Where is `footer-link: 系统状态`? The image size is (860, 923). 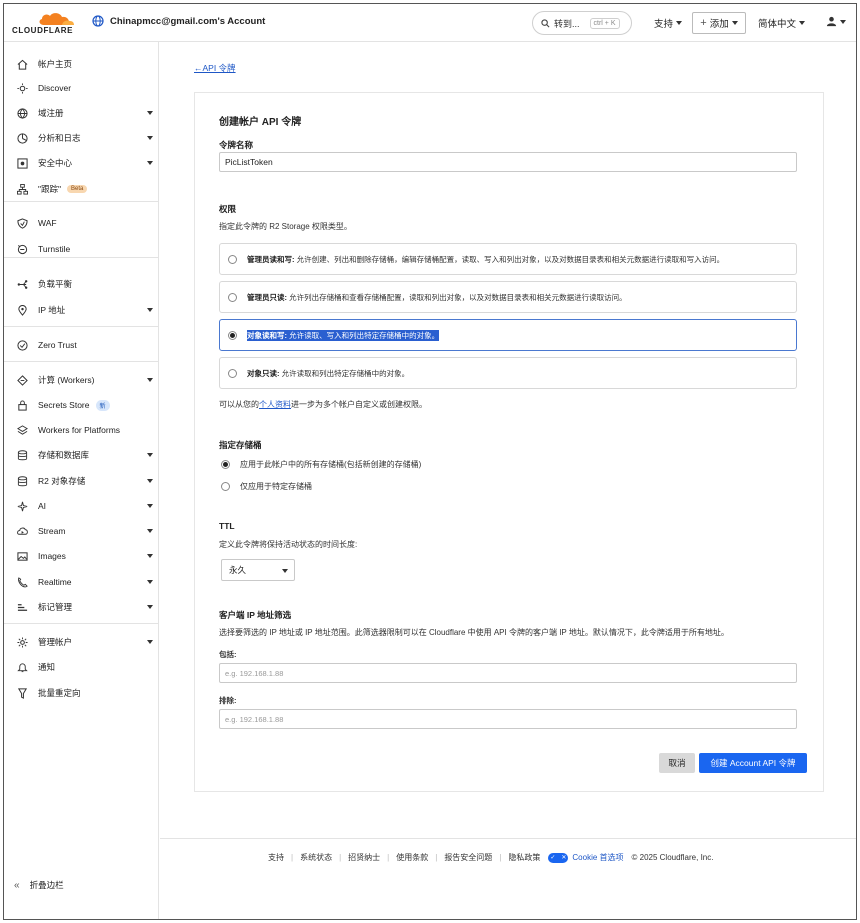 footer-link: 系统状态 is located at coordinates (316, 857).